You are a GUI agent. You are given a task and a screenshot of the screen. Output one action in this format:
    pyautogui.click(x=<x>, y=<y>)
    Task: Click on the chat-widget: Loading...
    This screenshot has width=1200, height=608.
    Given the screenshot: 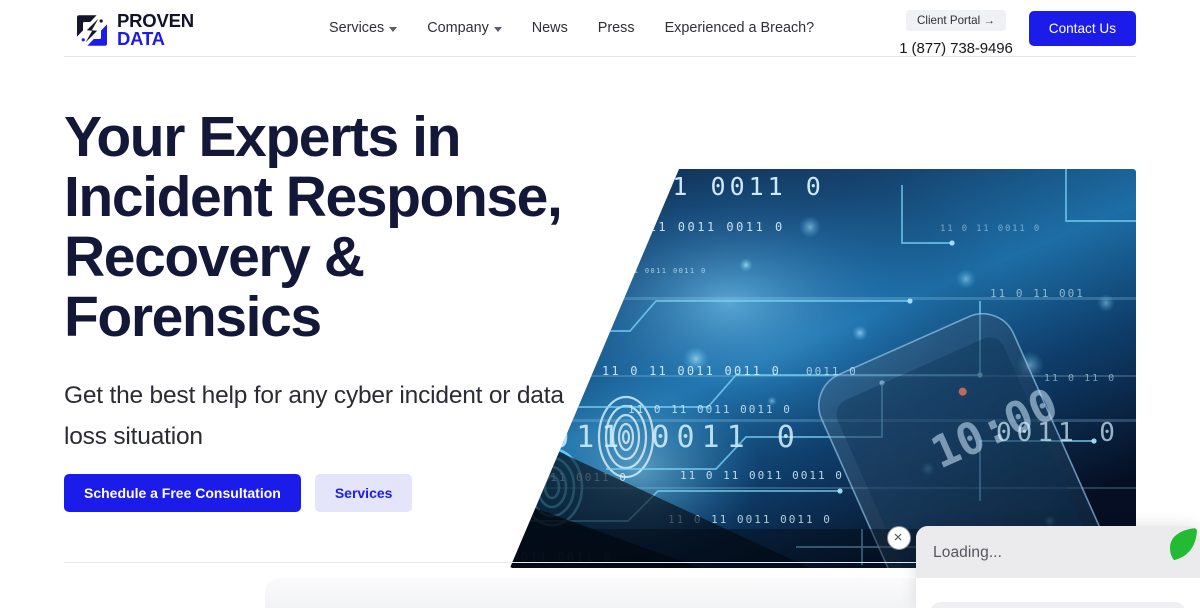 What is the action you would take?
    pyautogui.click(x=1058, y=567)
    